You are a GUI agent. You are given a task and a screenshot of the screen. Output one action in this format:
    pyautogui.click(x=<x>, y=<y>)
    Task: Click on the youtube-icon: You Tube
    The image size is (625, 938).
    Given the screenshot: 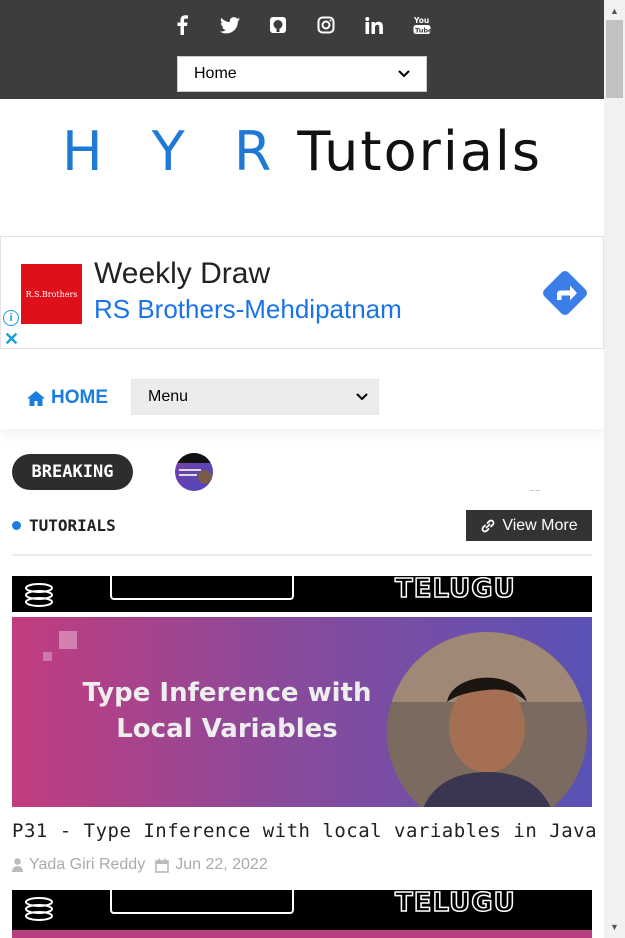 What is the action you would take?
    pyautogui.click(x=422, y=25)
    